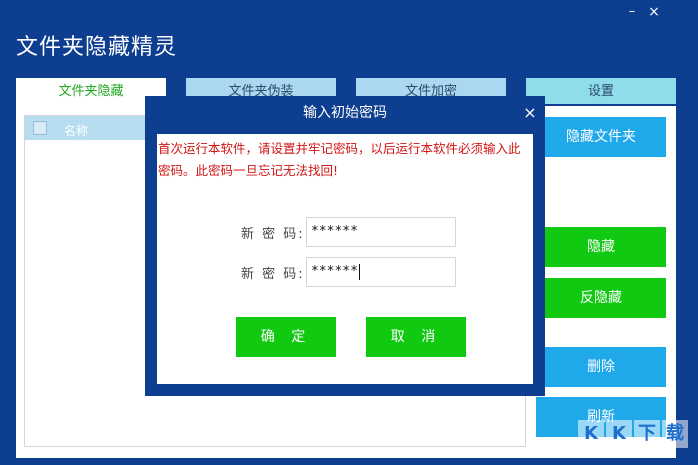 The width and height of the screenshot is (698, 465). I want to click on new-password-value: ******, so click(334, 231).